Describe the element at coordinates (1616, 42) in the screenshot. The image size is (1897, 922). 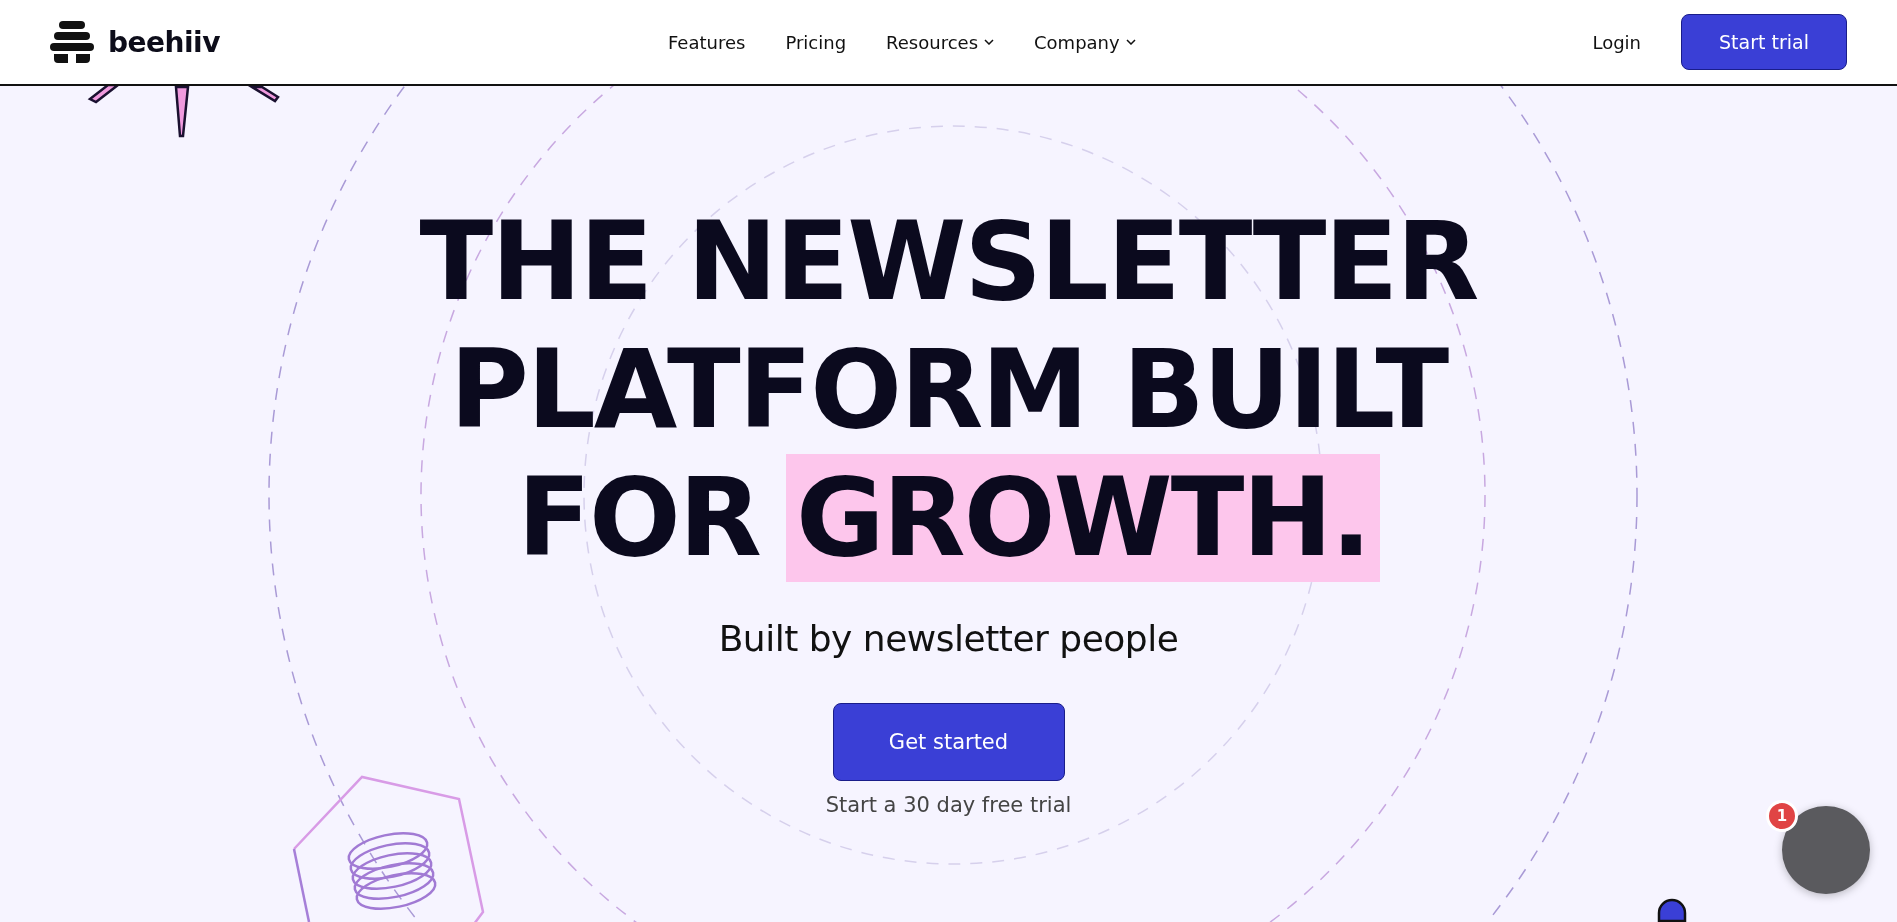
I see `login-link: Login` at that location.